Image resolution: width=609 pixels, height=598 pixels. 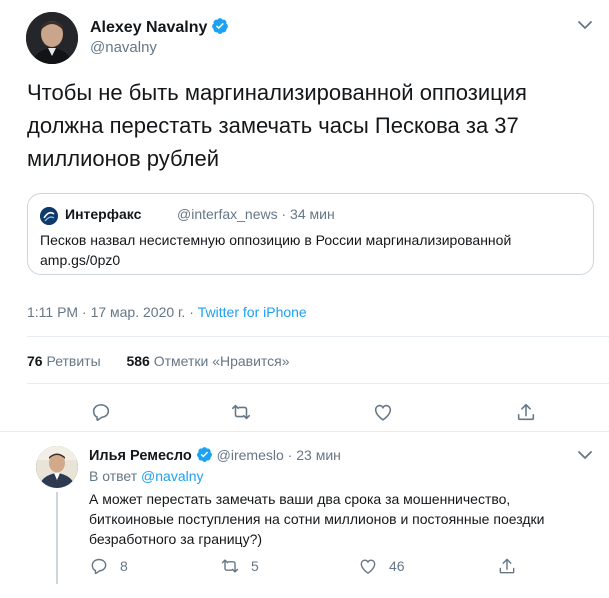 I want to click on tweet-source-link: Twitter for iPhone, so click(x=252, y=312).